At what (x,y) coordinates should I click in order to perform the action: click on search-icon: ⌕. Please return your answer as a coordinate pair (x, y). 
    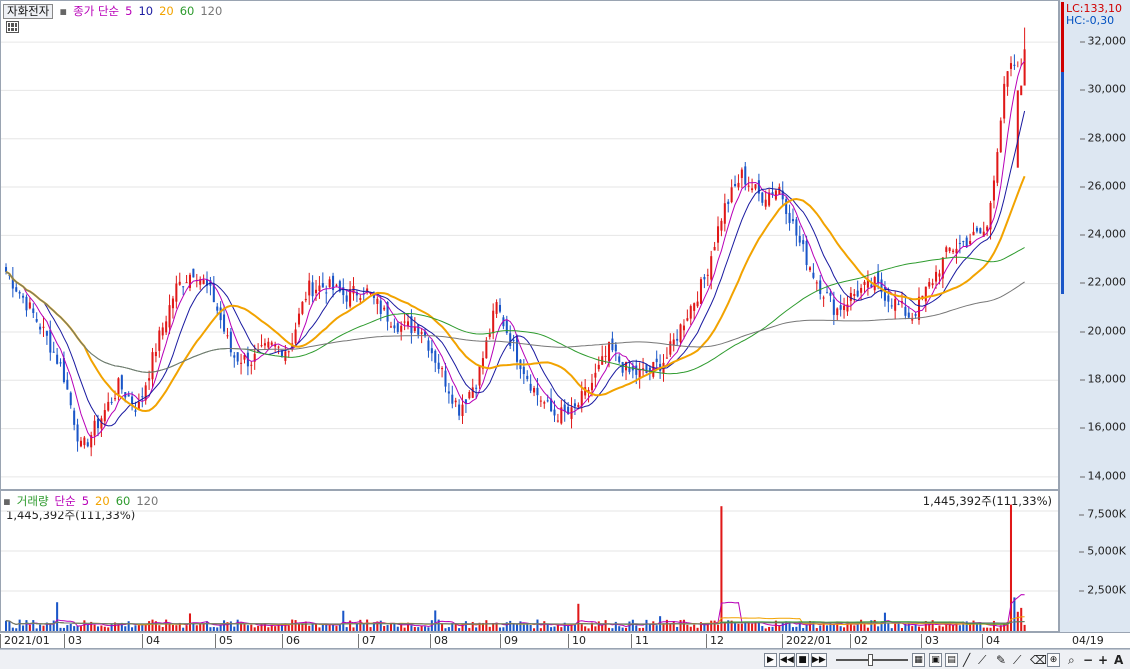
    Looking at the image, I should click on (1071, 660).